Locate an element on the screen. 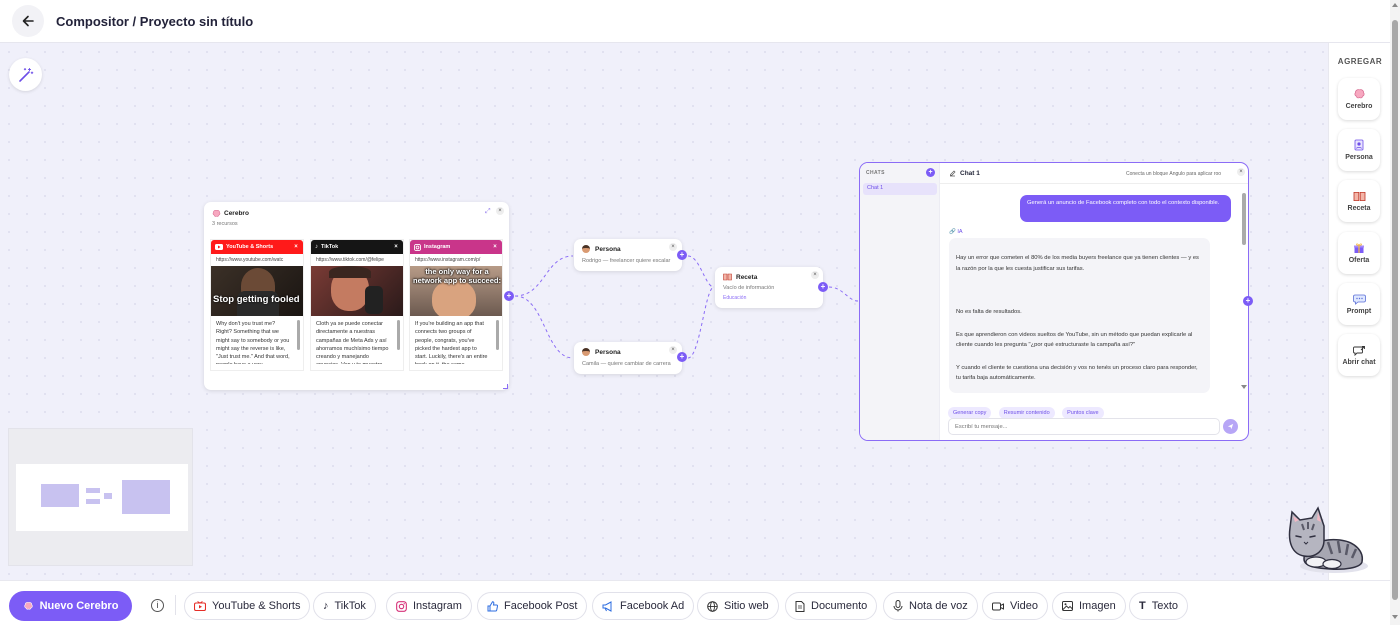 This screenshot has height=625, width=1400. persona-1-output-port: + is located at coordinates (682, 255).